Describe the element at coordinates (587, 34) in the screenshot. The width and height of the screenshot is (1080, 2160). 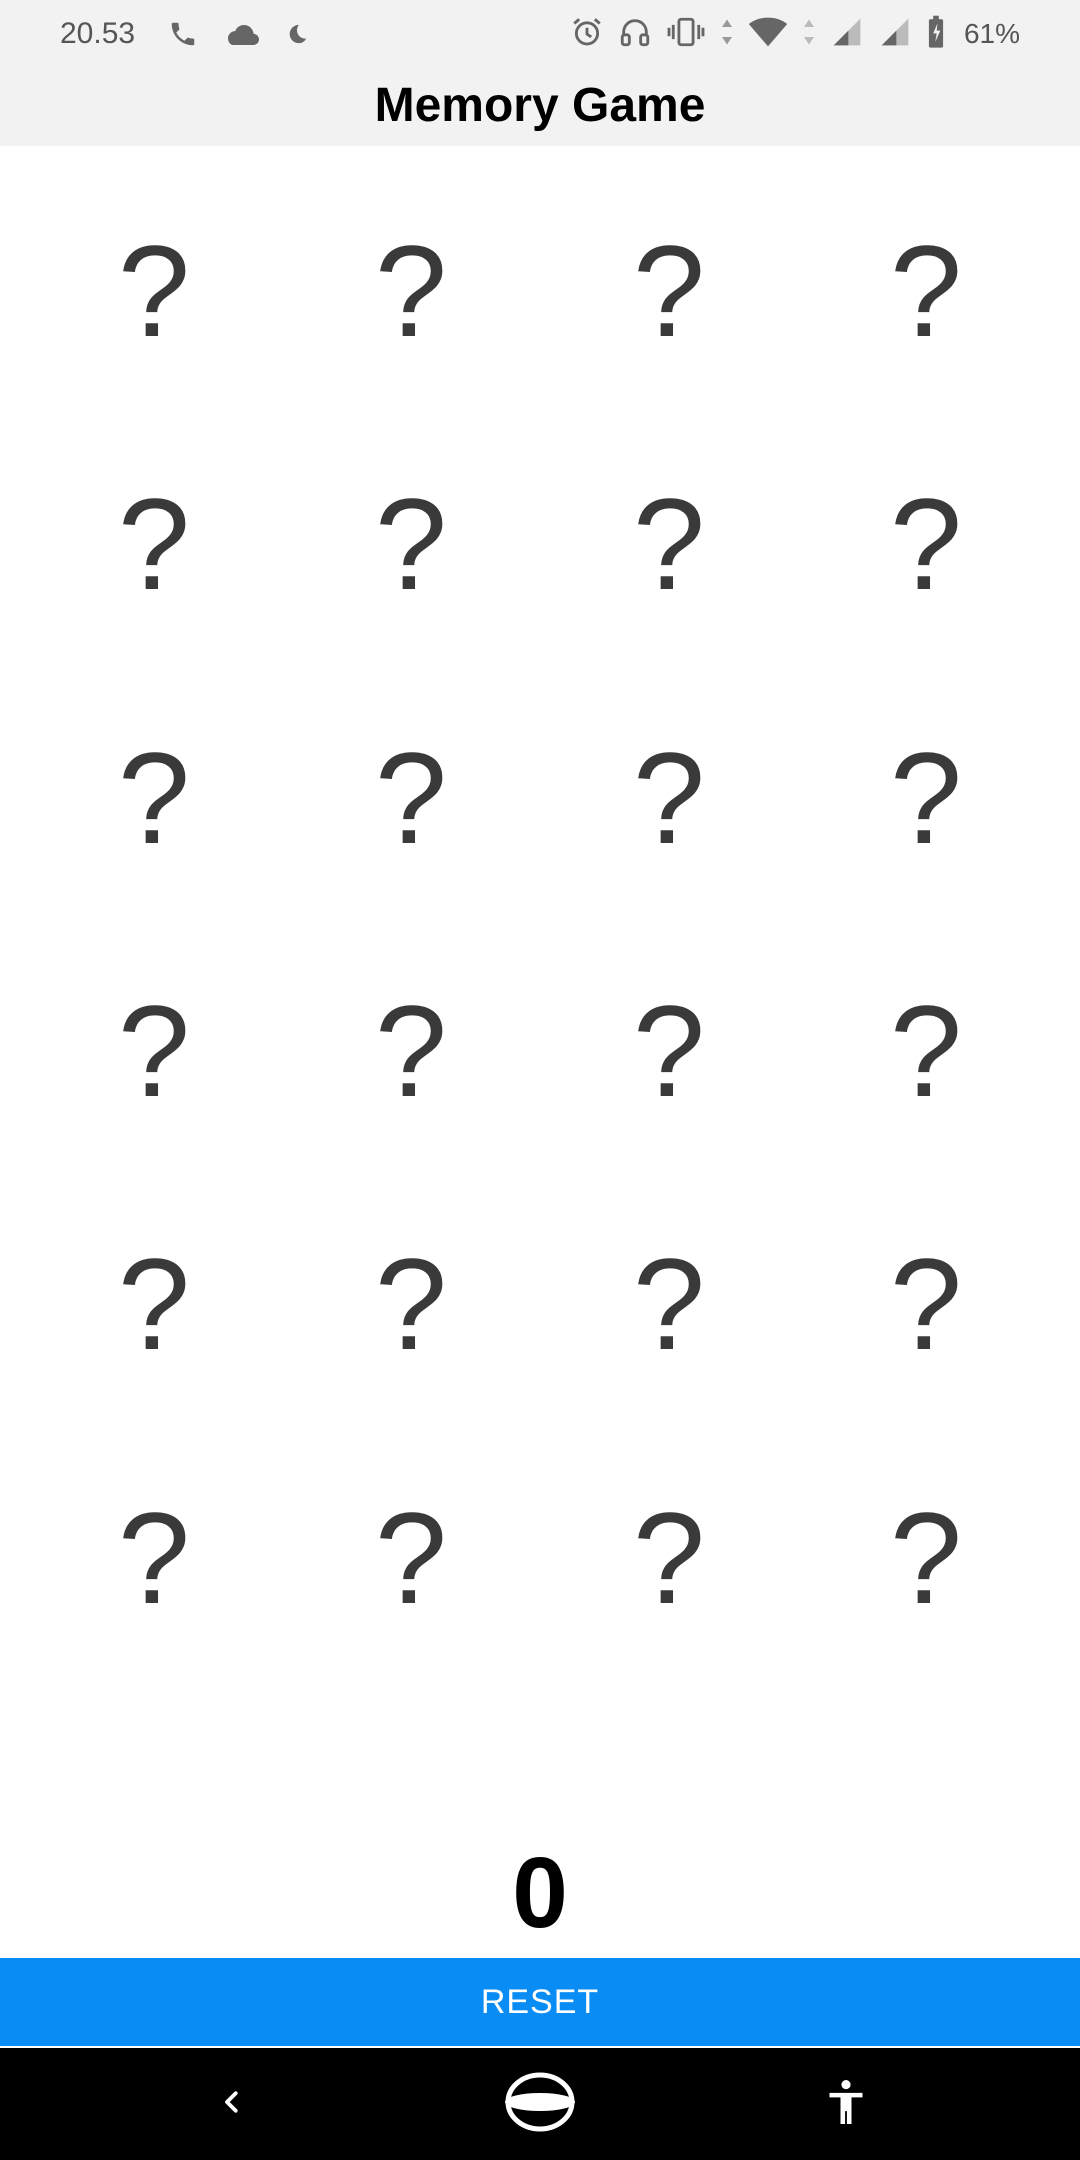
I see `alarm-icon` at that location.